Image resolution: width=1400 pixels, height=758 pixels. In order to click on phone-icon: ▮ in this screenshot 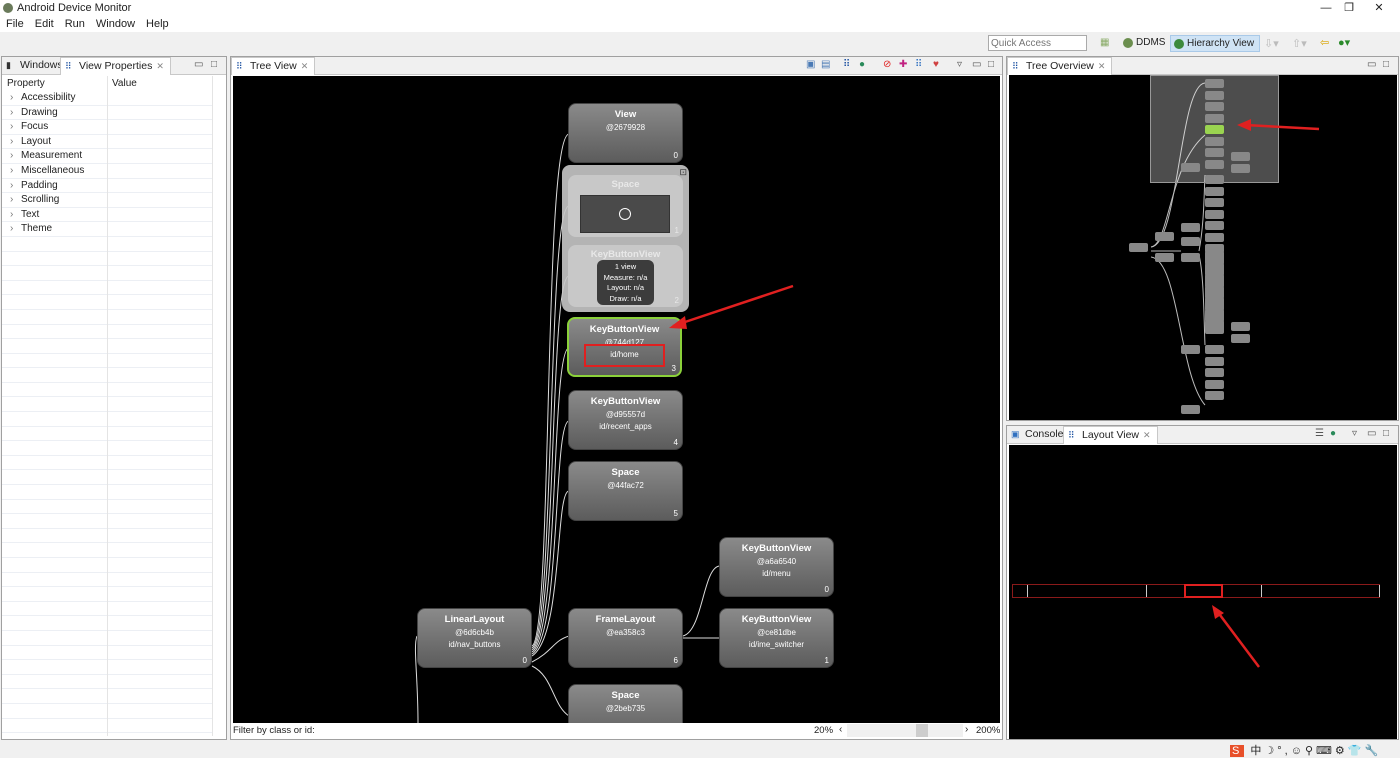, I will do `click(8, 65)`.